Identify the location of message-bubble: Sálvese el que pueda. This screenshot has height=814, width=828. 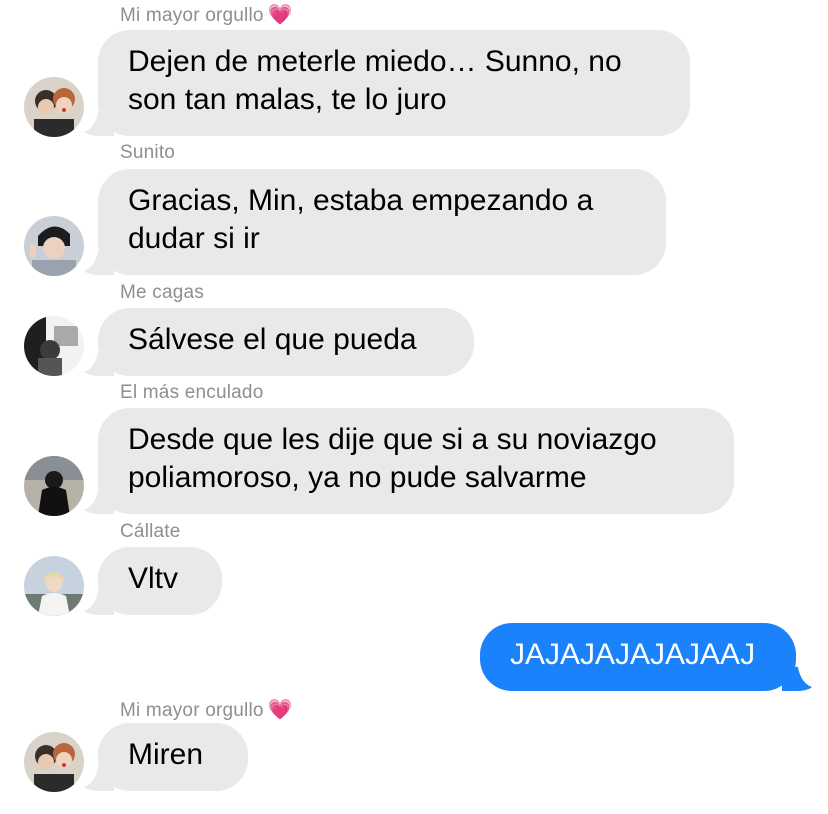
(279, 342).